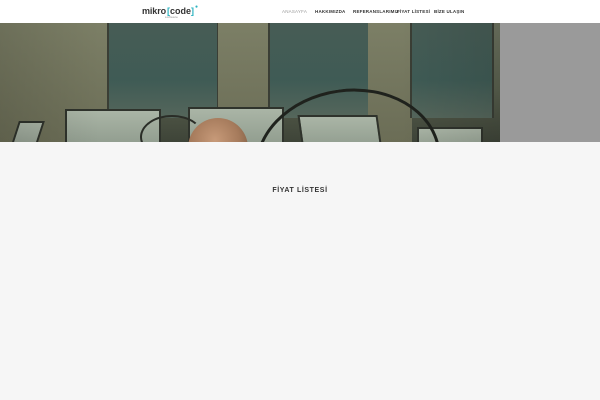 The width and height of the screenshot is (600, 400). What do you see at coordinates (376, 11) in the screenshot?
I see `nav-item-referanslarimiz: REFERANSLARIMIZ` at bounding box center [376, 11].